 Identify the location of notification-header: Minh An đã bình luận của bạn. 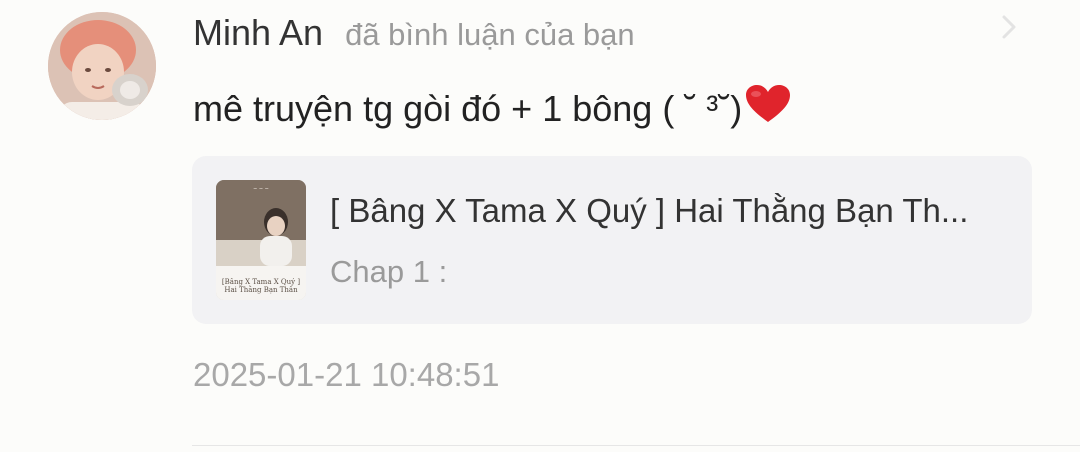
(414, 33).